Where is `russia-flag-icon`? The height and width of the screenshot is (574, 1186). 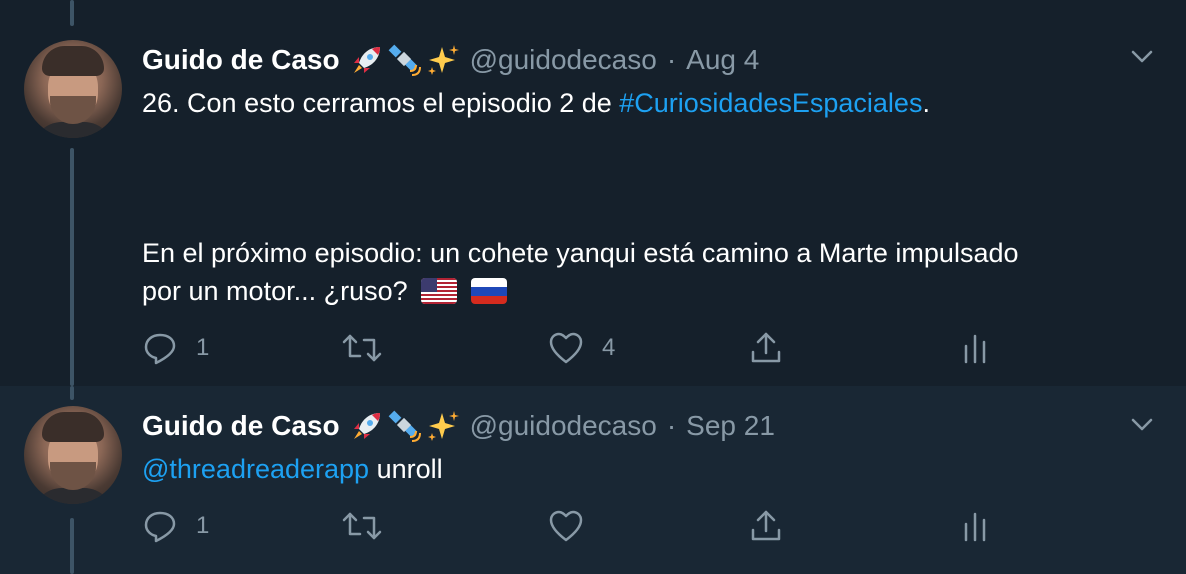
russia-flag-icon is located at coordinates (488, 291).